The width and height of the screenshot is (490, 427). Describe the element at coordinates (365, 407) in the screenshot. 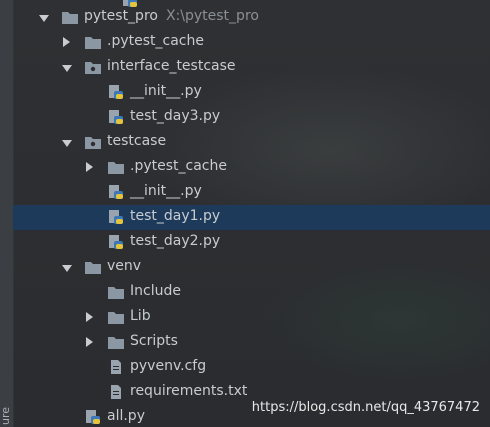

I see `watermark: https://blog.csdn.net/qq_43767472` at that location.